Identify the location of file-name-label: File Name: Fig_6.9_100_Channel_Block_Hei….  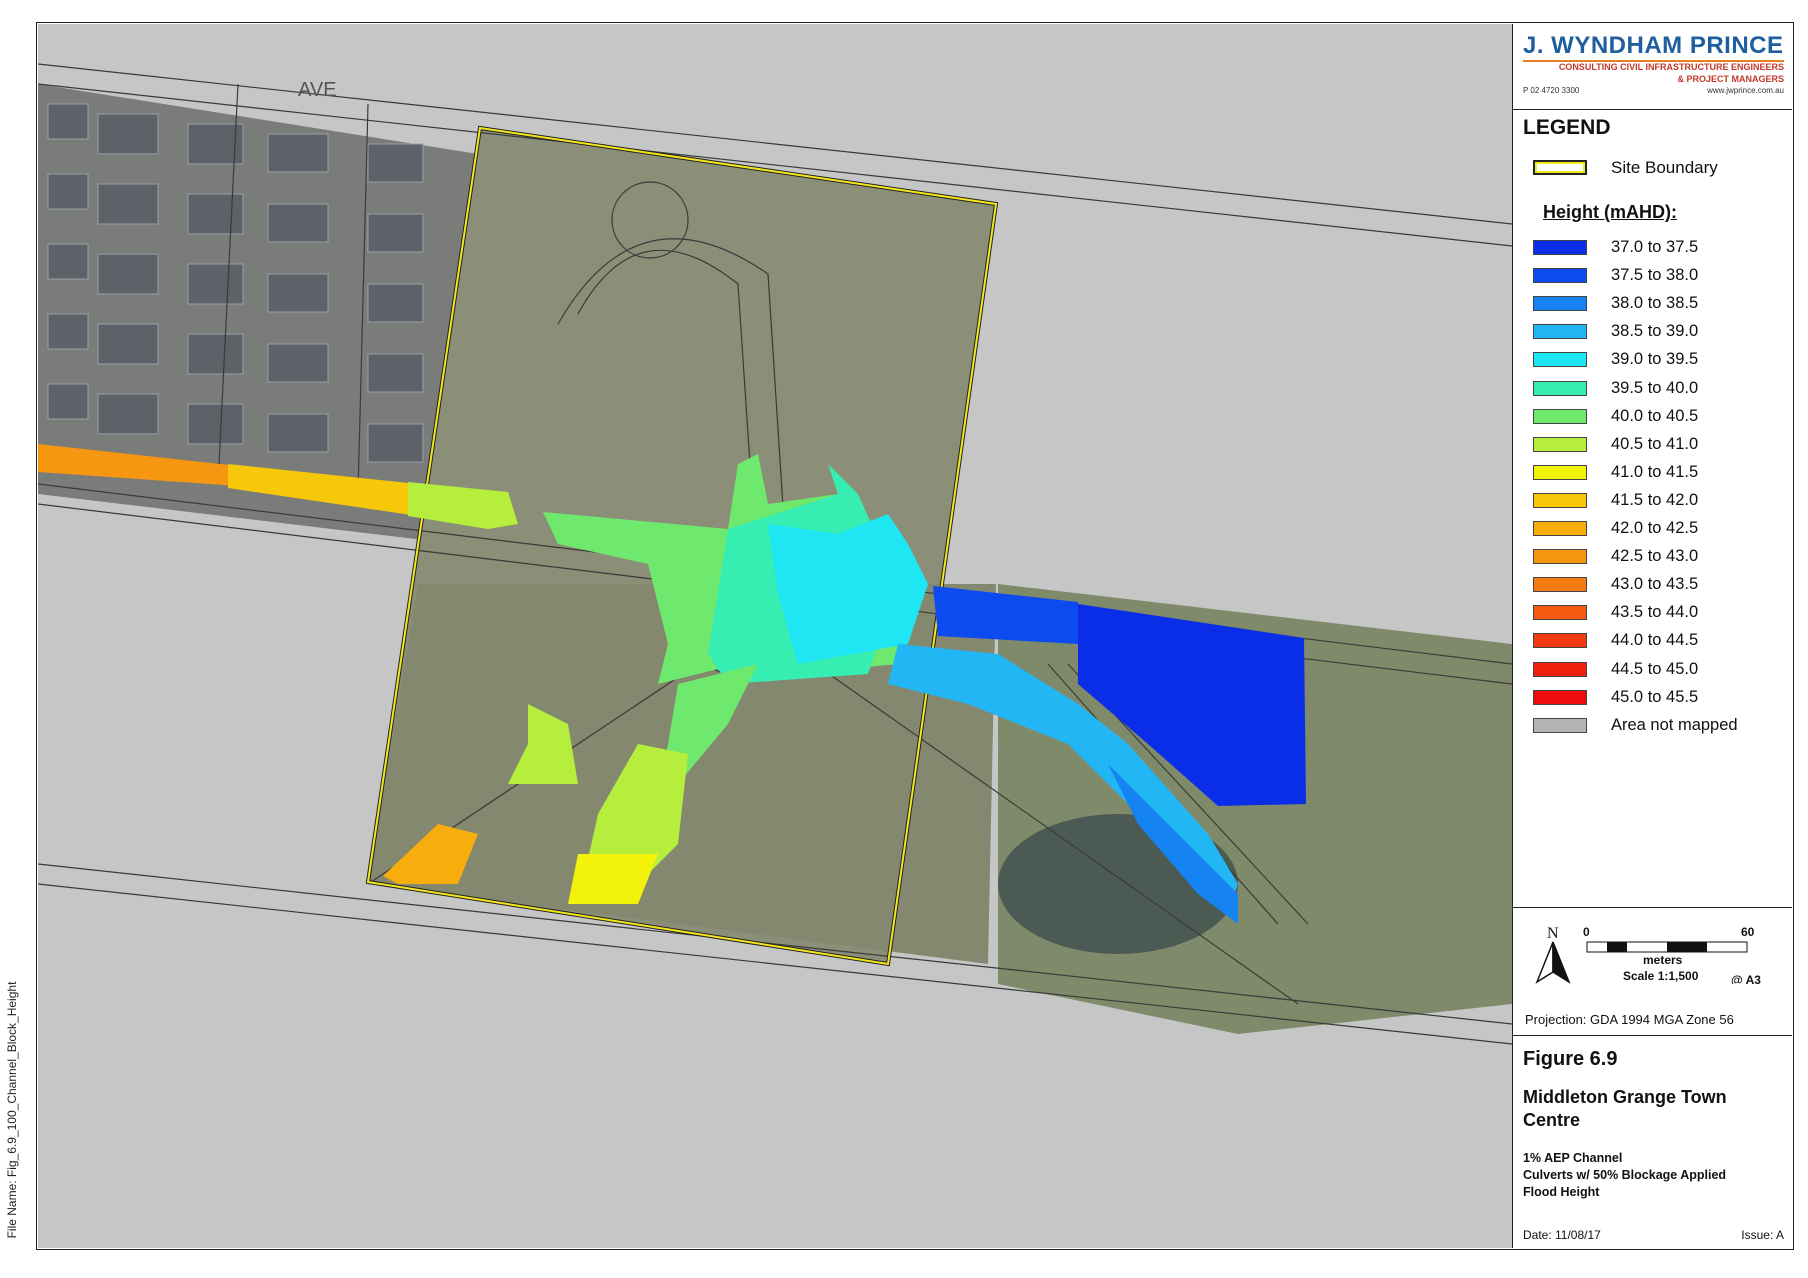
(12, 1110).